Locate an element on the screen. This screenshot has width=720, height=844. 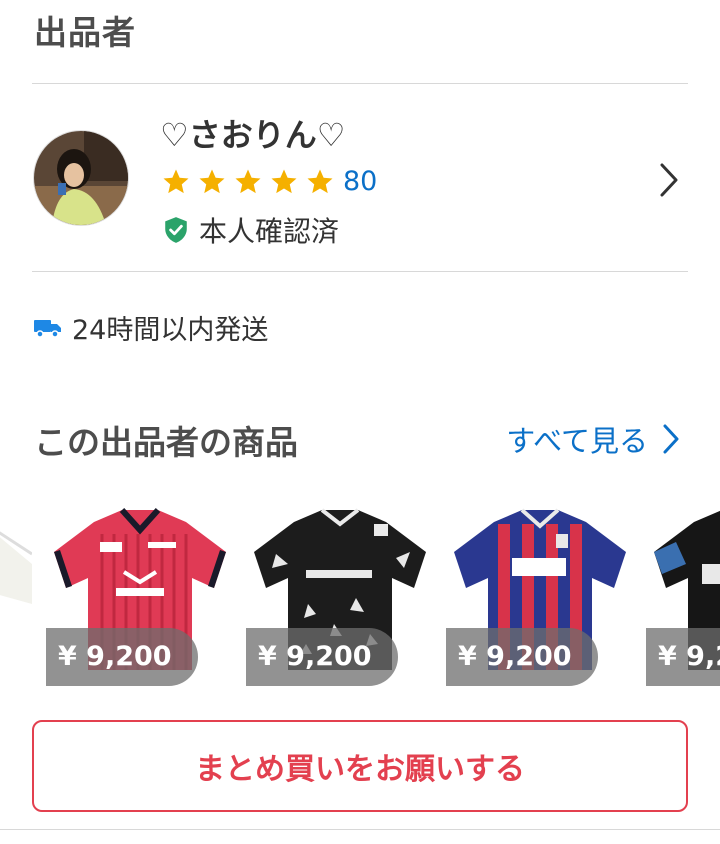
verified-label: 本人確認済 is located at coordinates (269, 231).